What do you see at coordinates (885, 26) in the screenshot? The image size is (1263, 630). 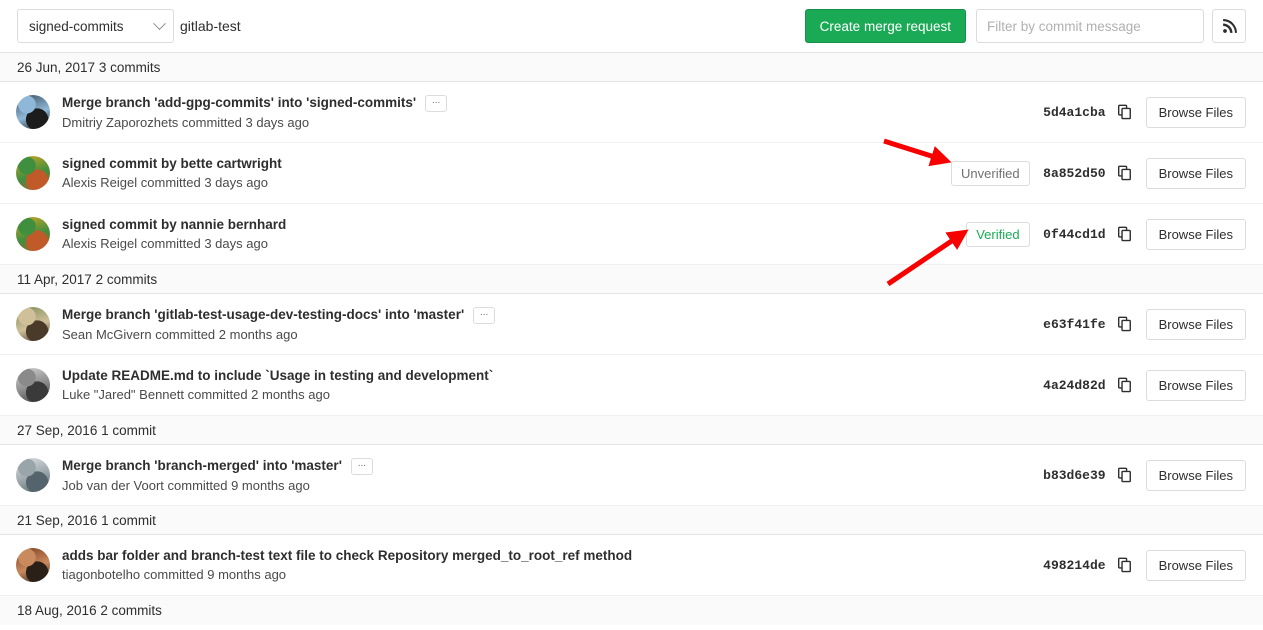 I see `create-merge-request-button: Create merge request` at bounding box center [885, 26].